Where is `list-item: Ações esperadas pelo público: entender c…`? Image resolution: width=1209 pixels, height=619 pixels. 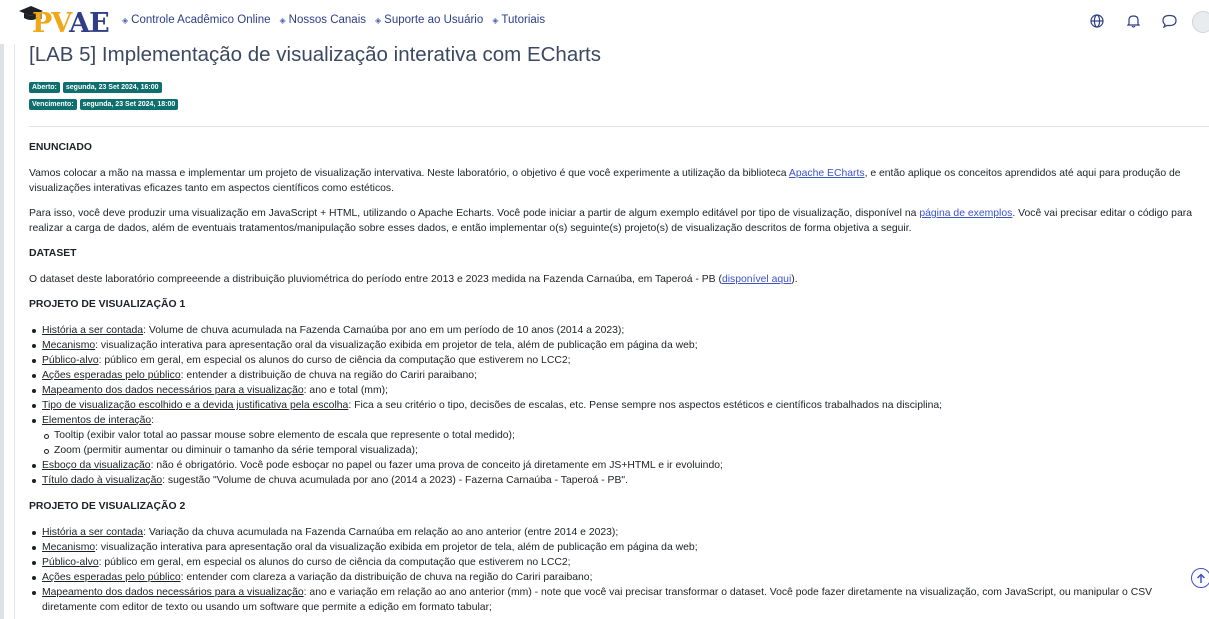
list-item: Ações esperadas pelo público: entender c… is located at coordinates (618, 577).